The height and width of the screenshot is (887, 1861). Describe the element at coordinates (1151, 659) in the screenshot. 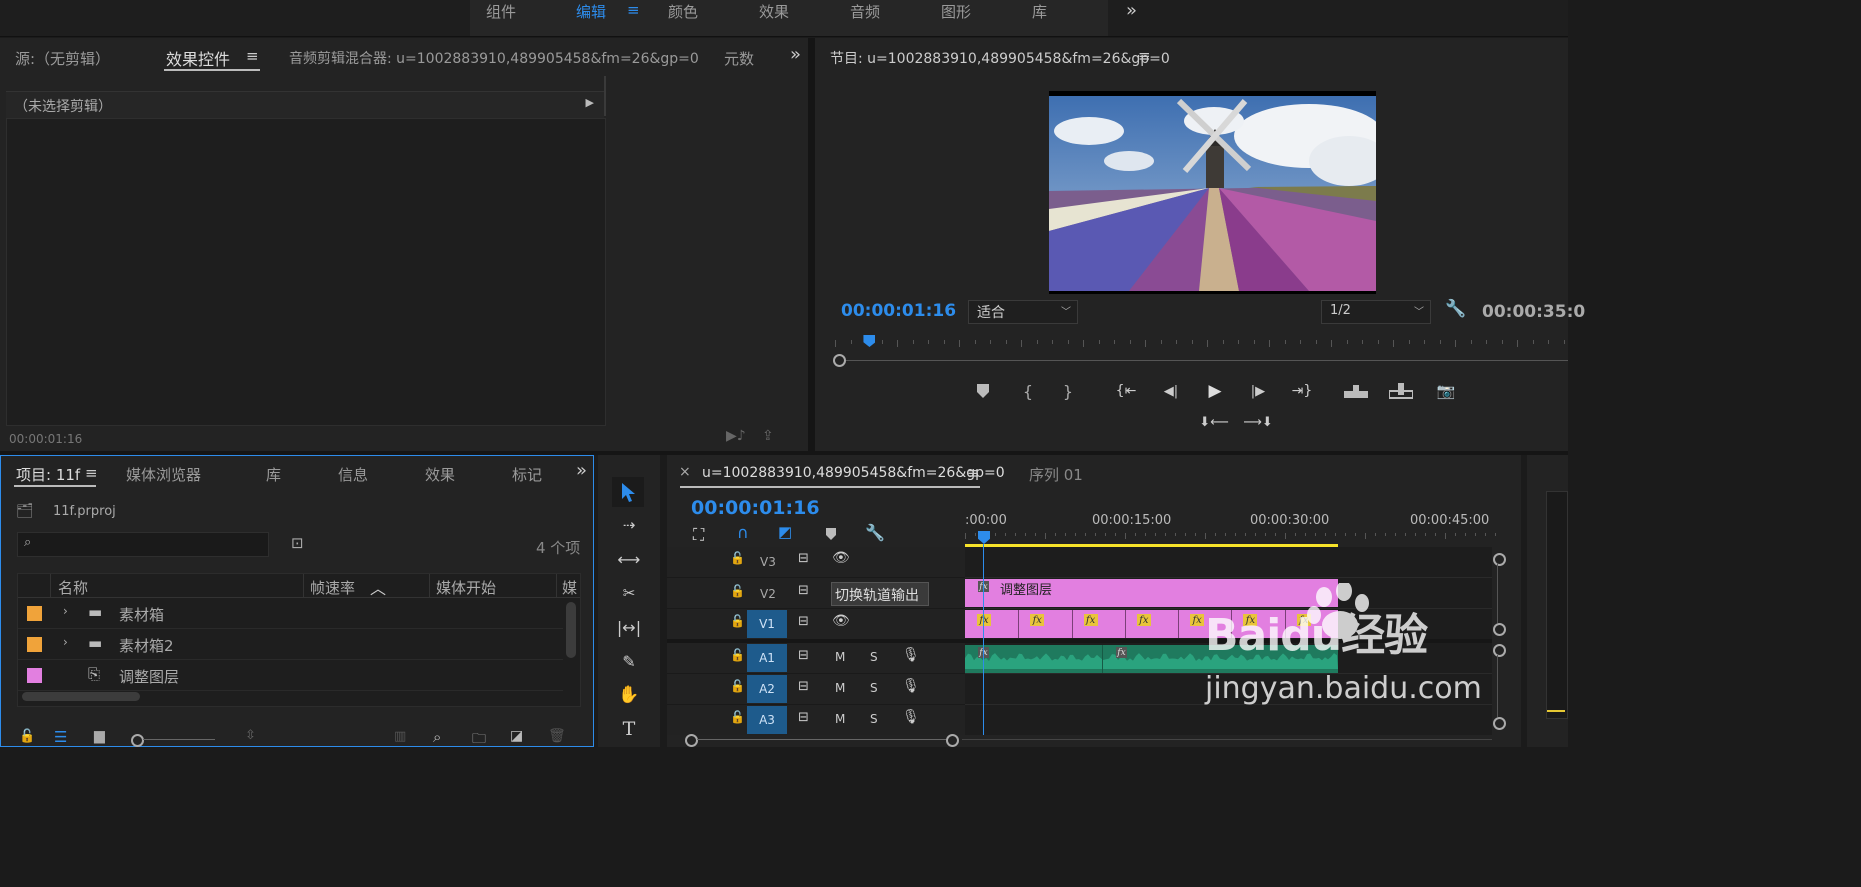

I see `audio-clip-a1: fx fx` at that location.